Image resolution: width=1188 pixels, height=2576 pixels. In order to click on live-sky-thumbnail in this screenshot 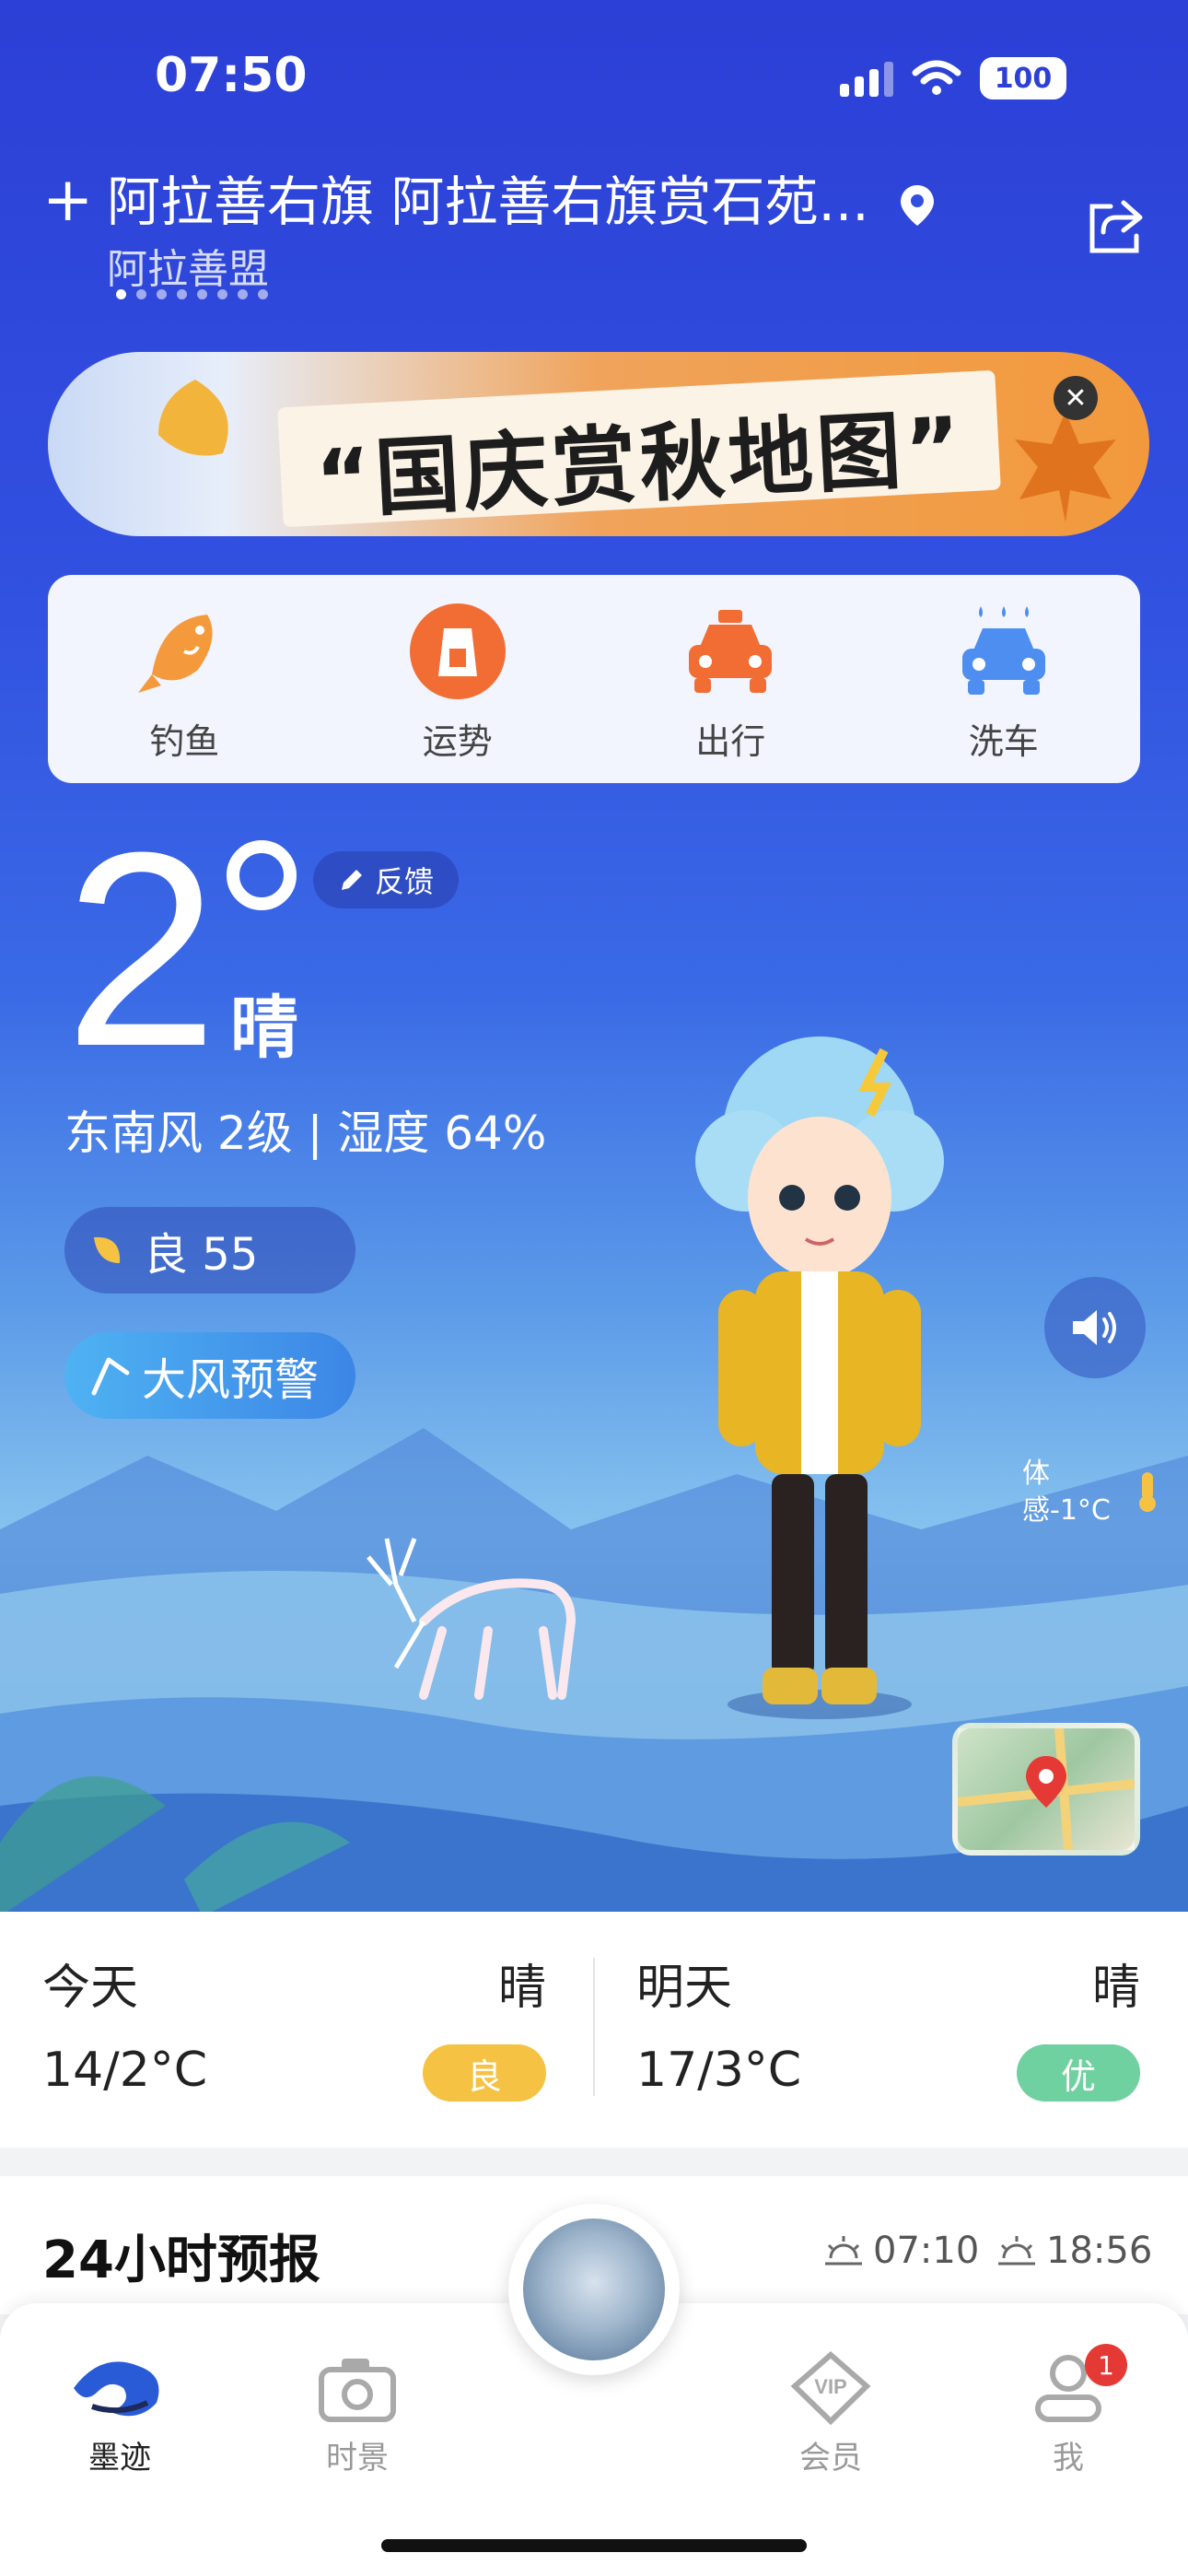, I will do `click(594, 2289)`.